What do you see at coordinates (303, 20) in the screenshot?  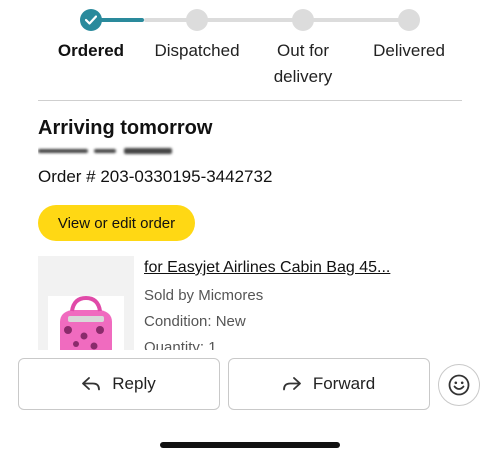 I see `step-dot-out-for-delivery` at bounding box center [303, 20].